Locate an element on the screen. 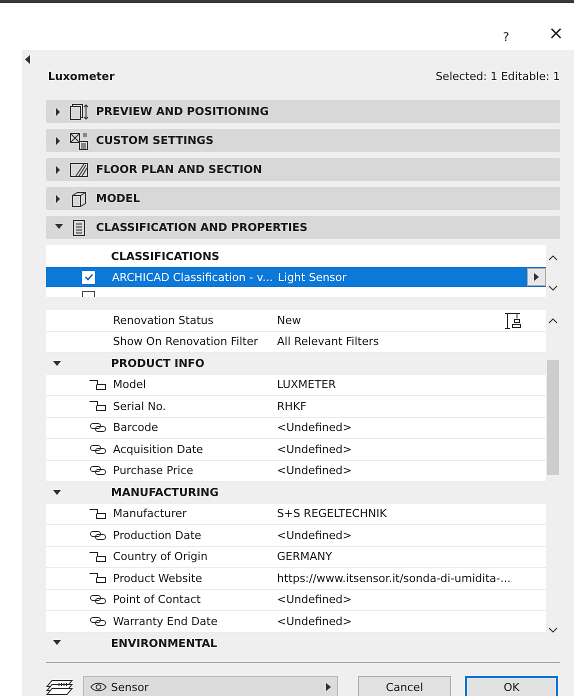  help-button: ? is located at coordinates (506, 37).